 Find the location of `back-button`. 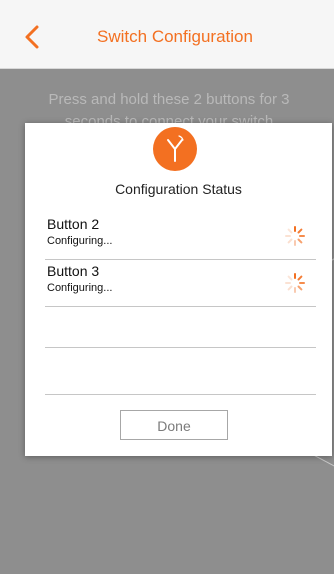

back-button is located at coordinates (33, 37).